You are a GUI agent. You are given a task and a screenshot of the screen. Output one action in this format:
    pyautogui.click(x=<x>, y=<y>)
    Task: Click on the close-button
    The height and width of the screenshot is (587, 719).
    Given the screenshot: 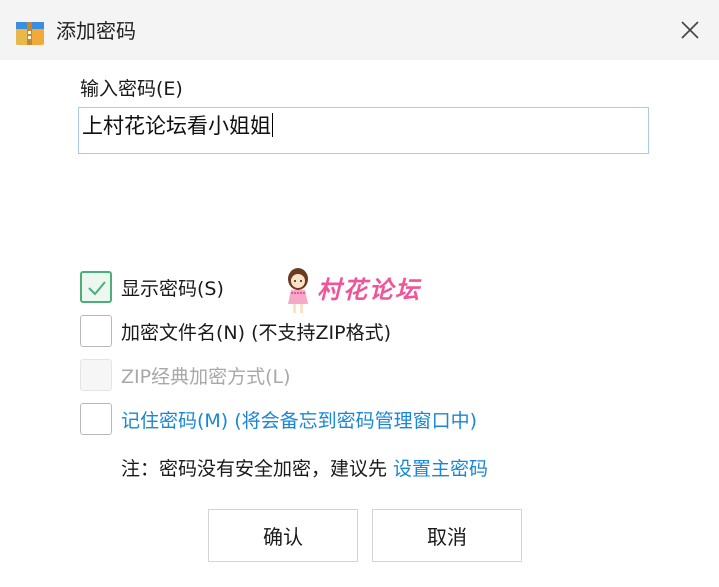 What is the action you would take?
    pyautogui.click(x=690, y=30)
    